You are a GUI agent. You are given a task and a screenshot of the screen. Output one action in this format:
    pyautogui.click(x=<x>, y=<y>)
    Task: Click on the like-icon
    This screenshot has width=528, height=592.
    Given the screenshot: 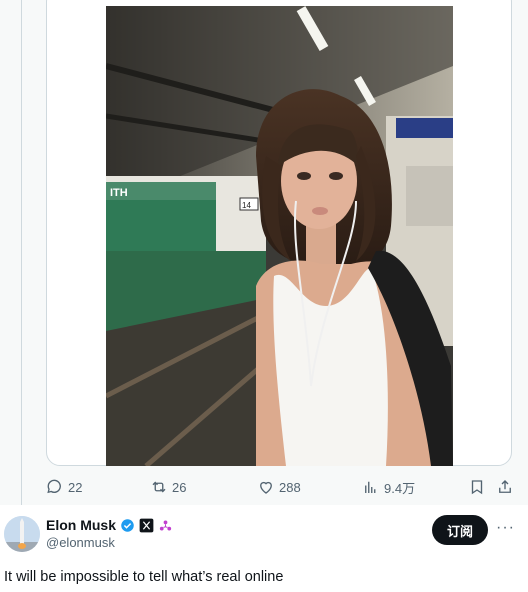 What is the action you would take?
    pyautogui.click(x=266, y=487)
    